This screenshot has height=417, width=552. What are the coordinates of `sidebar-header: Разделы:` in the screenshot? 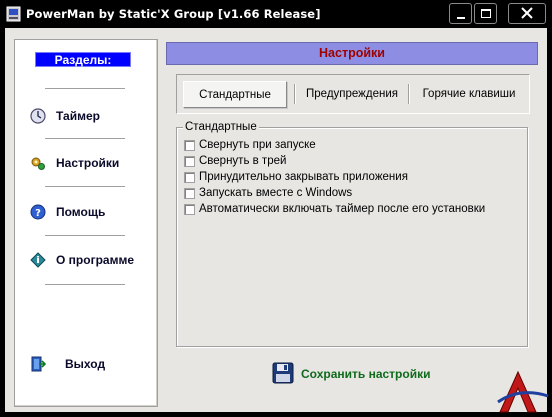 It's located at (83, 59).